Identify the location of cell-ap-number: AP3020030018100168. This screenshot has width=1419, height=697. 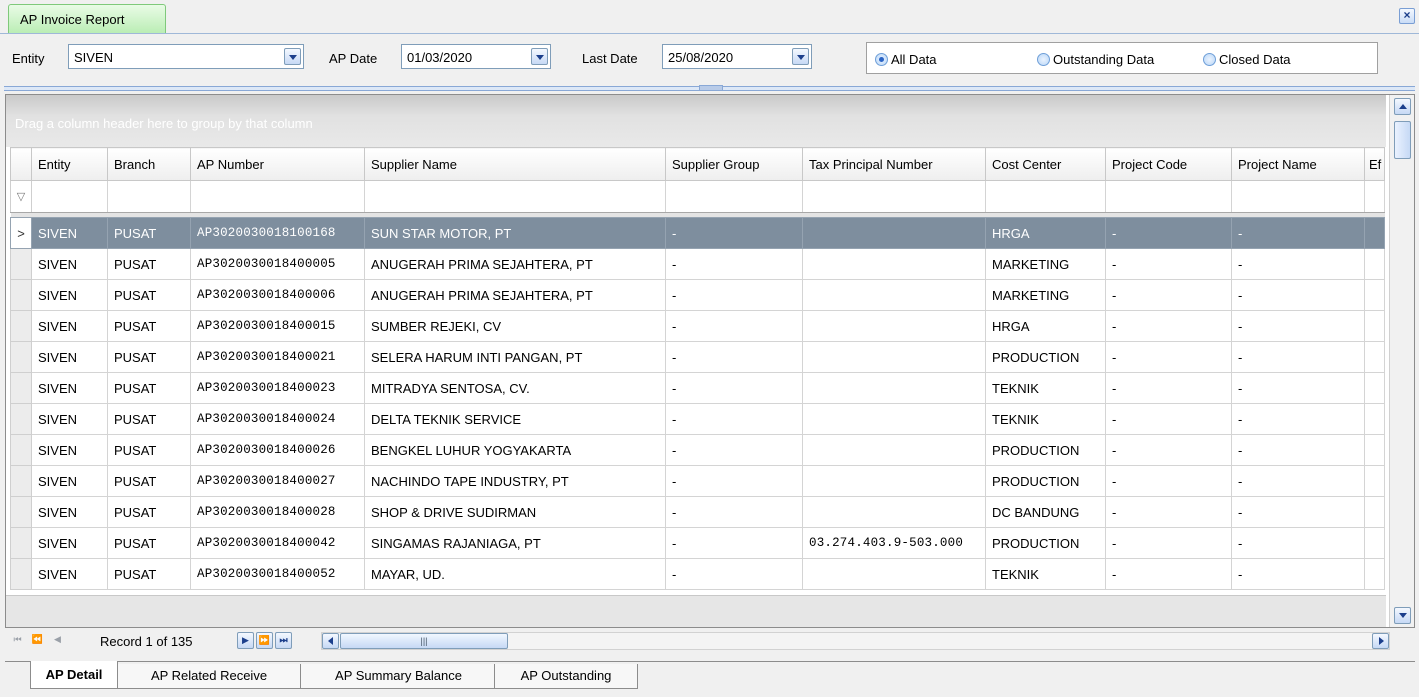
(277, 233).